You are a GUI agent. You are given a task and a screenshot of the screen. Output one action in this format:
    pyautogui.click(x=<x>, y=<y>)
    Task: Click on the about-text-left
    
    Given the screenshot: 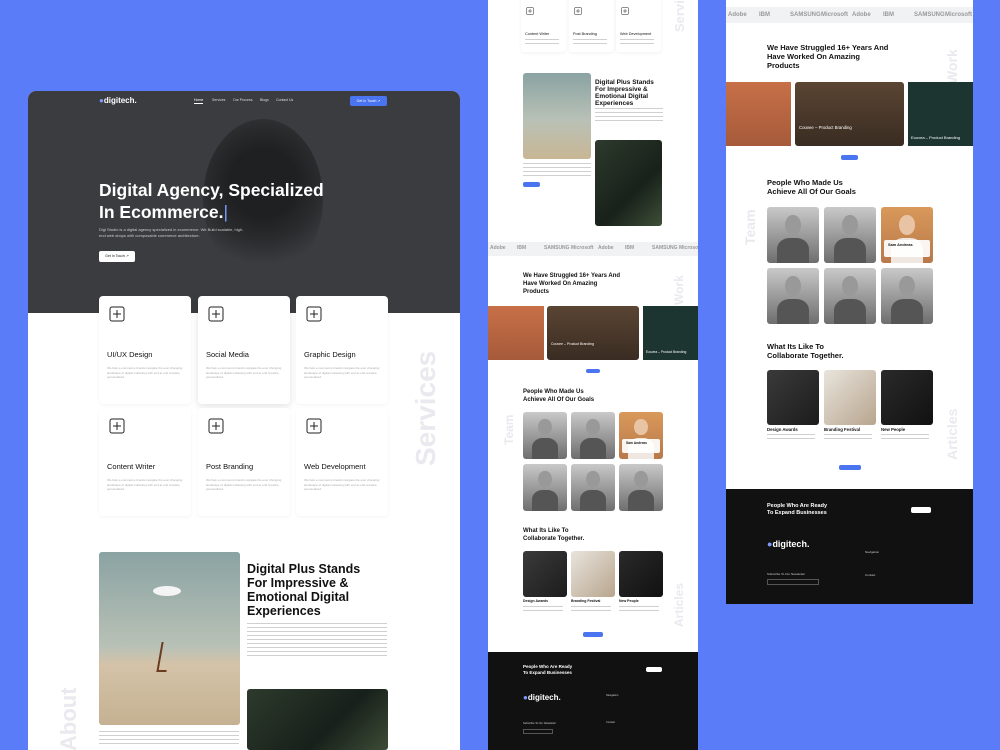 What is the action you would take?
    pyautogui.click(x=169, y=738)
    